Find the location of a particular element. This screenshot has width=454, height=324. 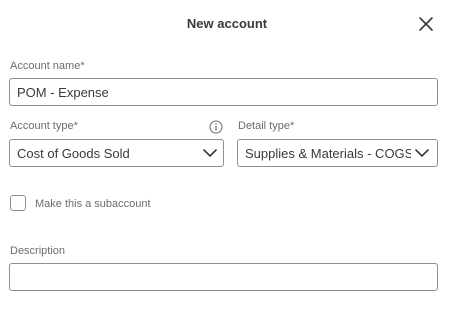

account-type-value: Cost of Goods Sold is located at coordinates (73, 153).